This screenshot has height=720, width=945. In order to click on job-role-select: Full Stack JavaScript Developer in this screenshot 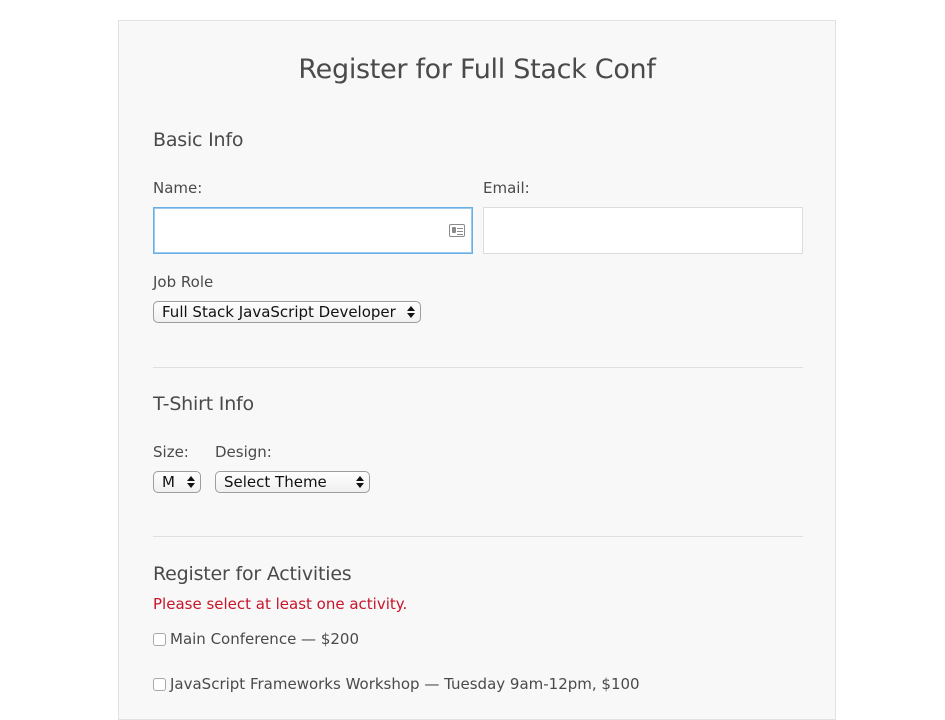, I will do `click(287, 312)`.